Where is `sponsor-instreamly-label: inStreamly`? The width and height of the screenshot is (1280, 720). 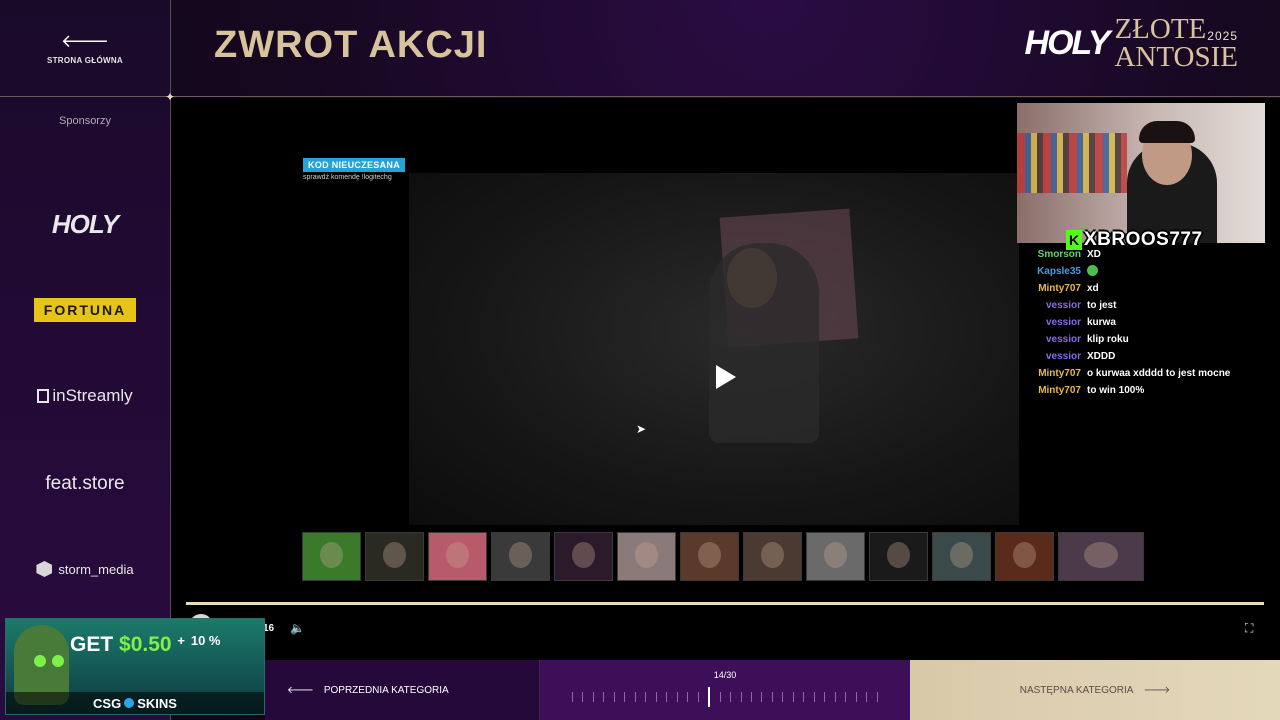 sponsor-instreamly-label: inStreamly is located at coordinates (92, 395).